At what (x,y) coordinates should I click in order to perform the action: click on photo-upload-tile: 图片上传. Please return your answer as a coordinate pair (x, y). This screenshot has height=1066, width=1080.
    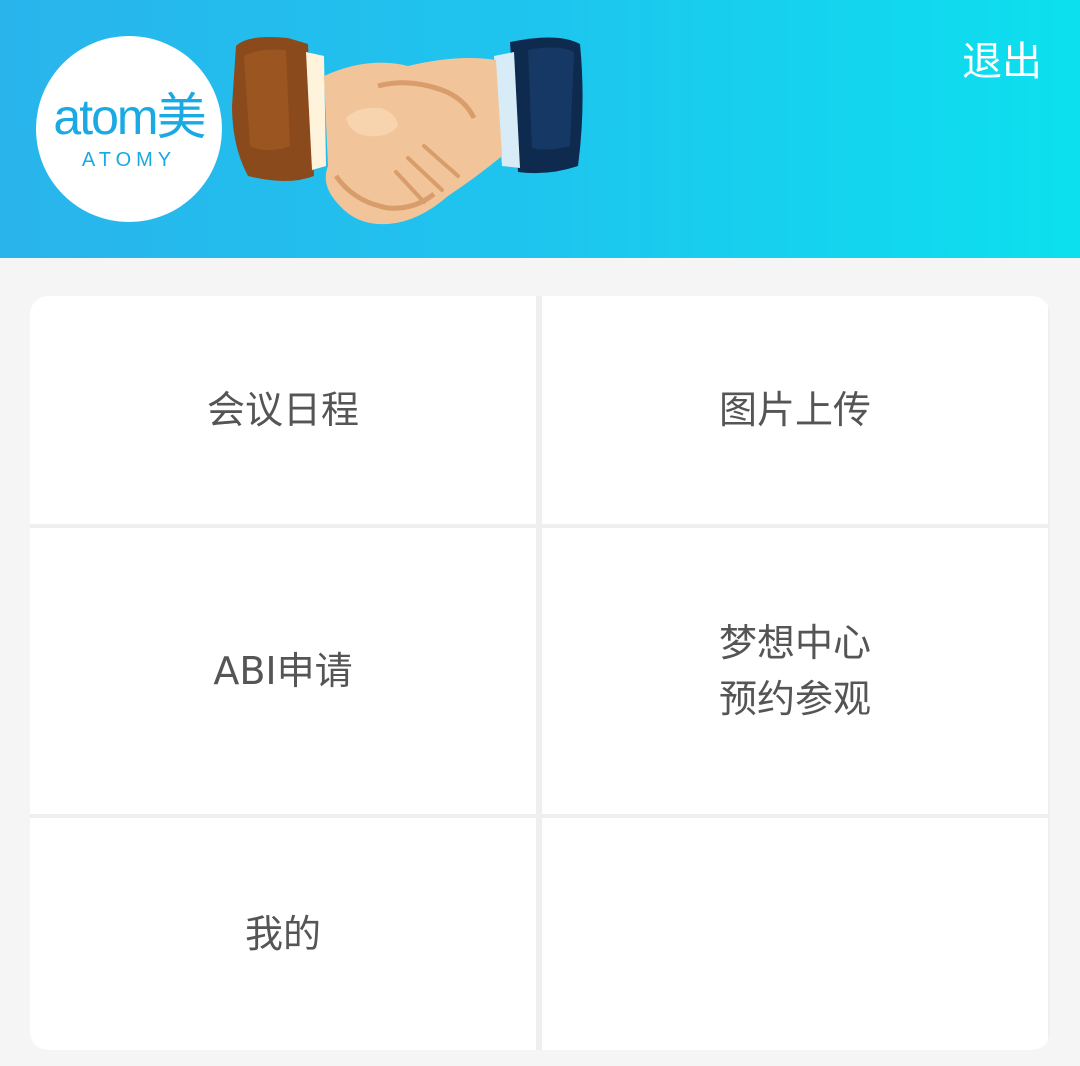
    Looking at the image, I should click on (795, 410).